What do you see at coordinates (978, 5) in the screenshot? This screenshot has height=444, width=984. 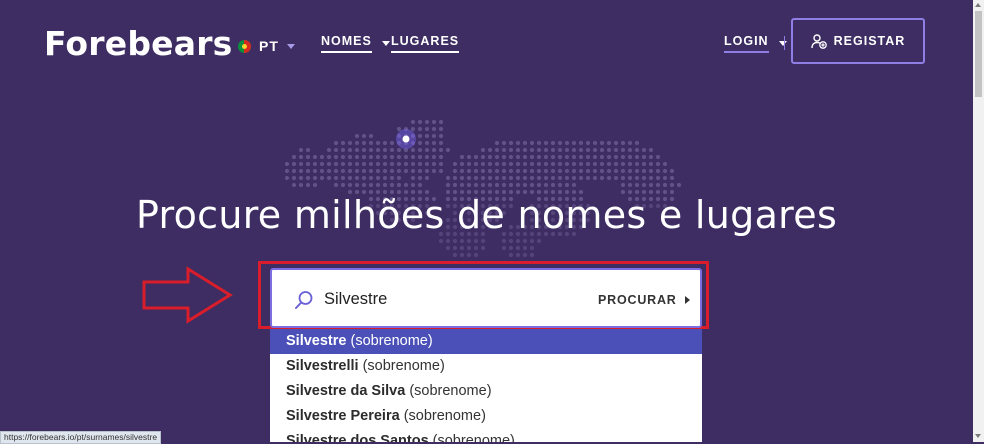 I see `scroll-up-icon` at bounding box center [978, 5].